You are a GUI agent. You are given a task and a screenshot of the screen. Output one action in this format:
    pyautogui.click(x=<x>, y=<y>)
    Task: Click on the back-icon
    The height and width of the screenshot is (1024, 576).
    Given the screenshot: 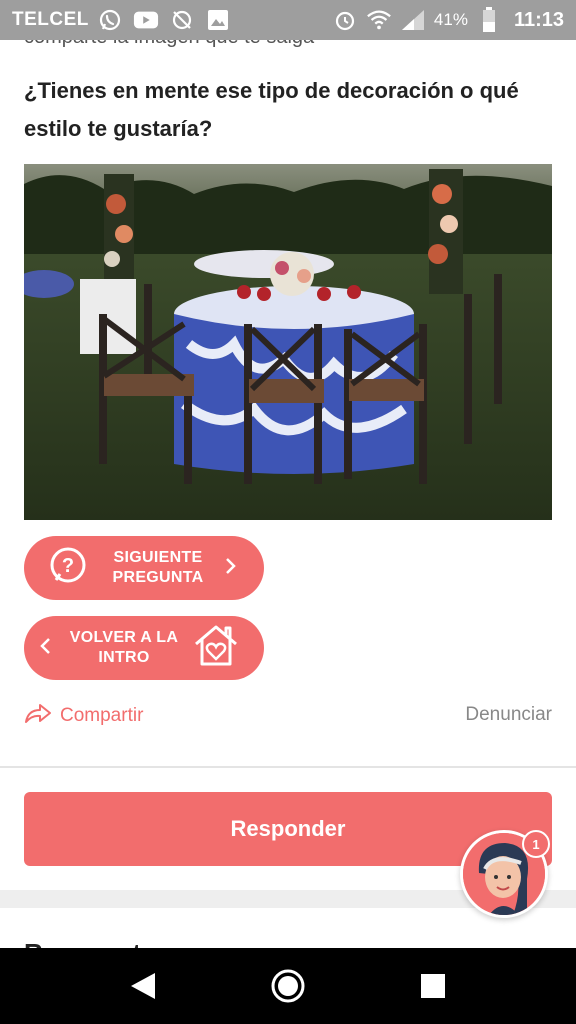 What is the action you would take?
    pyautogui.click(x=143, y=986)
    